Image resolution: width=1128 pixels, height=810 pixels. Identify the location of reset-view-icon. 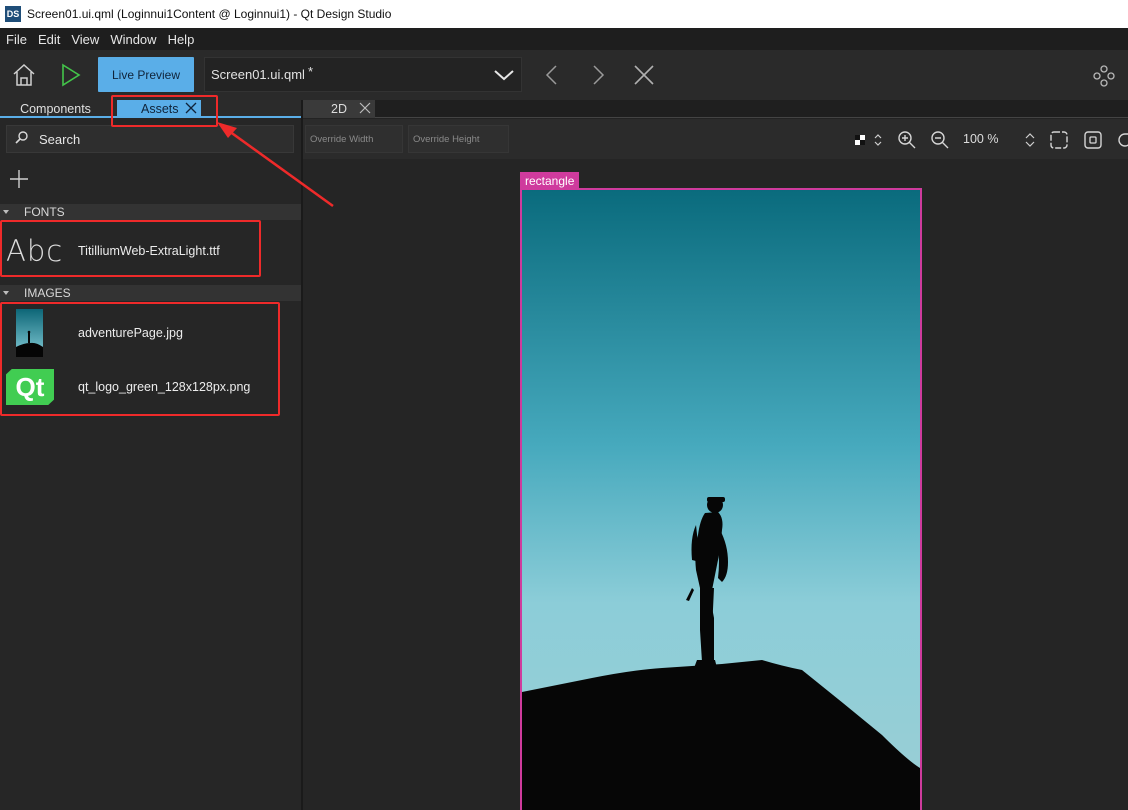
(1121, 140).